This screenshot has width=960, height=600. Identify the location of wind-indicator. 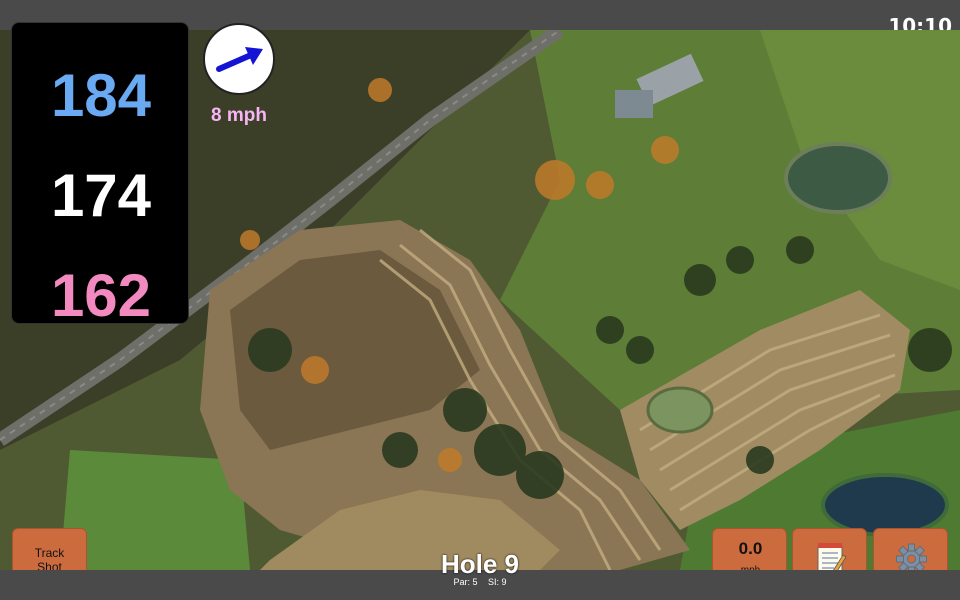
(239, 59).